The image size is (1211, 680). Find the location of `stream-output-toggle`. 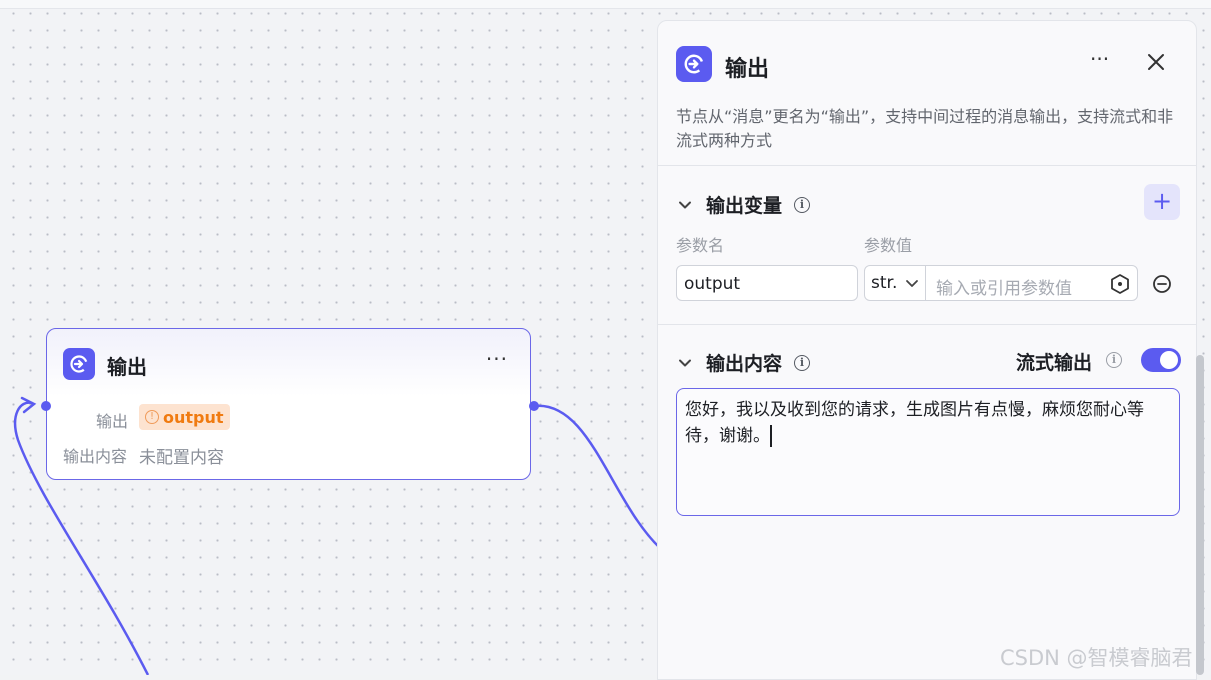

stream-output-toggle is located at coordinates (1161, 360).